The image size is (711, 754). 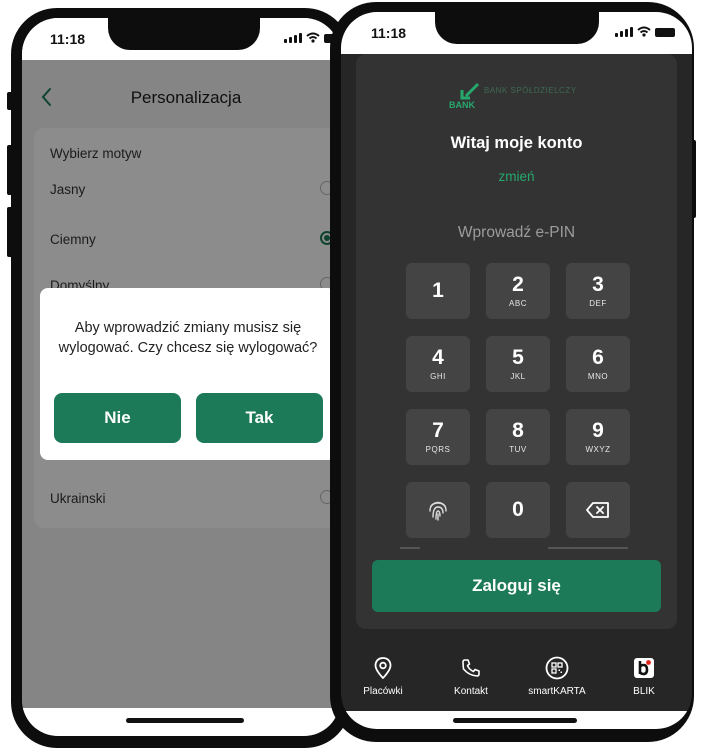 I want to click on key-letters: JKL, so click(x=518, y=376).